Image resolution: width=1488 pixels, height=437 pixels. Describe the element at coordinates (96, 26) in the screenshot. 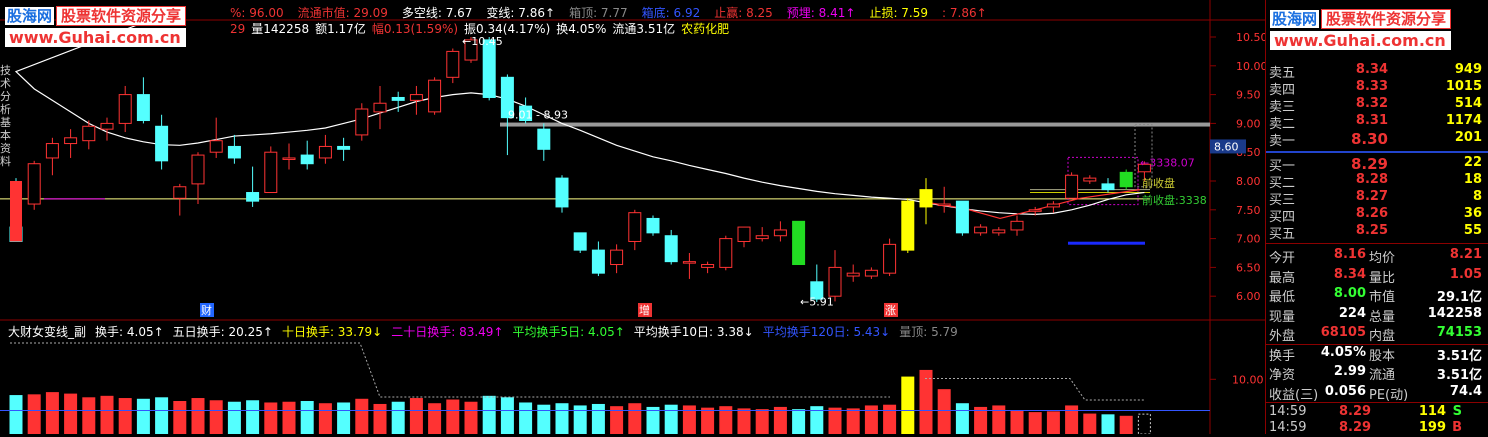

I see `watermark-left: 股海网 股票软件资源分享 www.Guhai.com.cn` at that location.